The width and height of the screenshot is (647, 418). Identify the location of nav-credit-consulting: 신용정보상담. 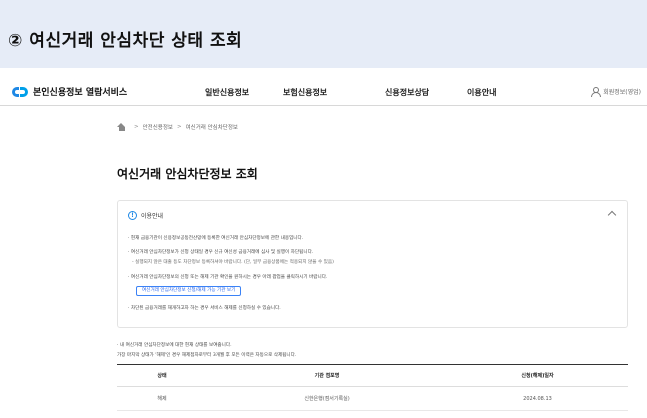
(407, 92).